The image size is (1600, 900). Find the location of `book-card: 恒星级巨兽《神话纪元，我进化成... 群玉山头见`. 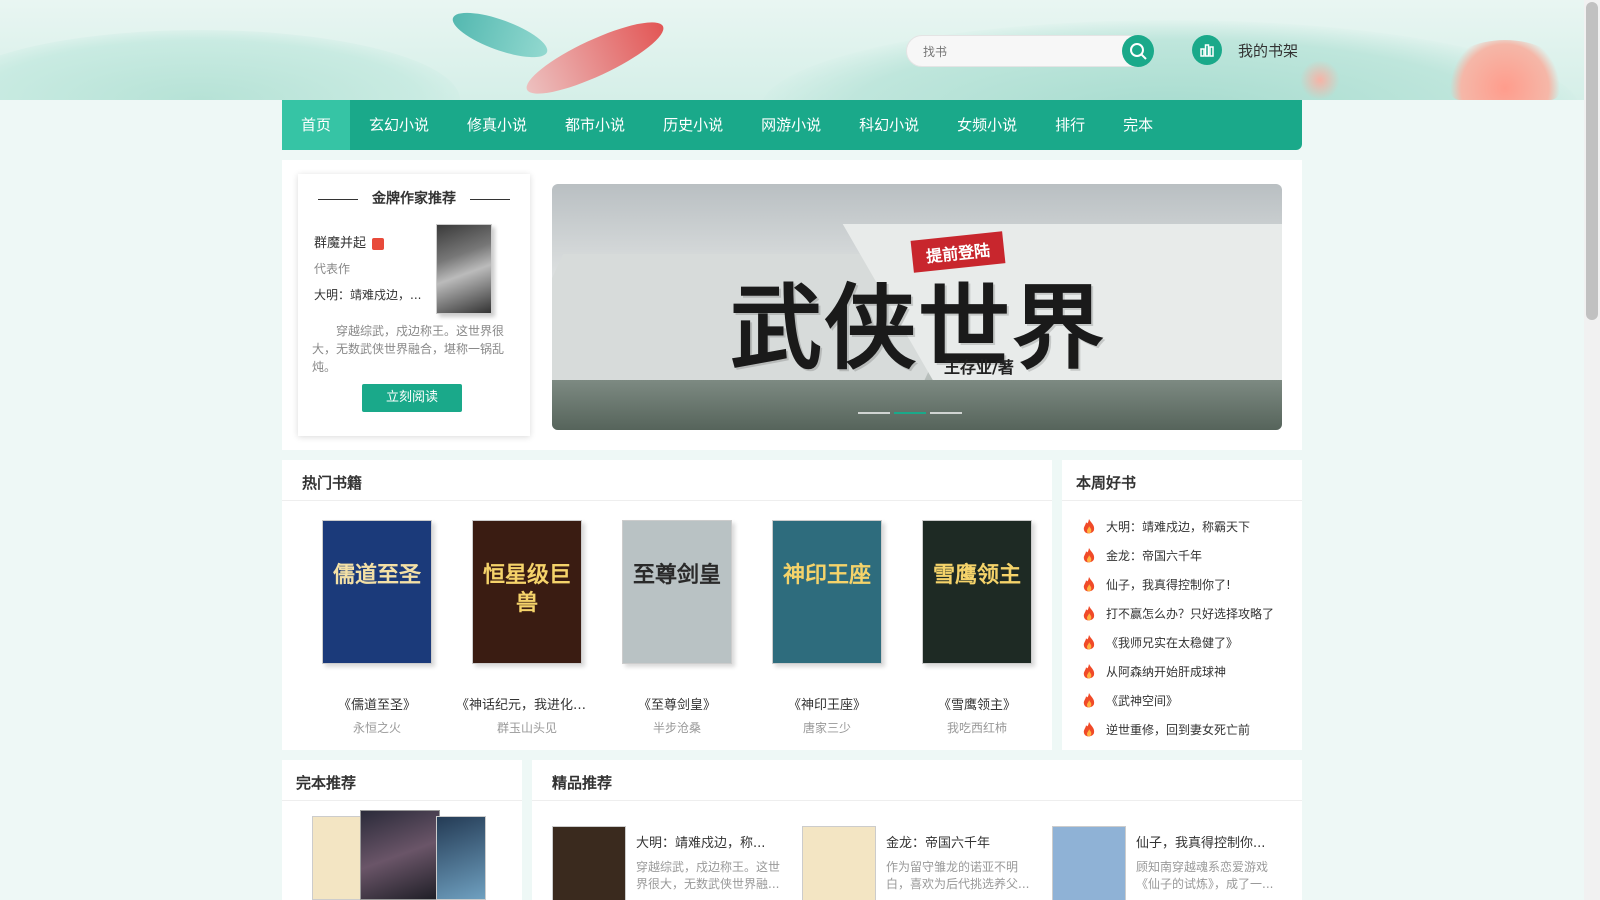

book-card: 恒星级巨兽《神话纪元，我进化成... 群玉山头见 is located at coordinates (527, 628).